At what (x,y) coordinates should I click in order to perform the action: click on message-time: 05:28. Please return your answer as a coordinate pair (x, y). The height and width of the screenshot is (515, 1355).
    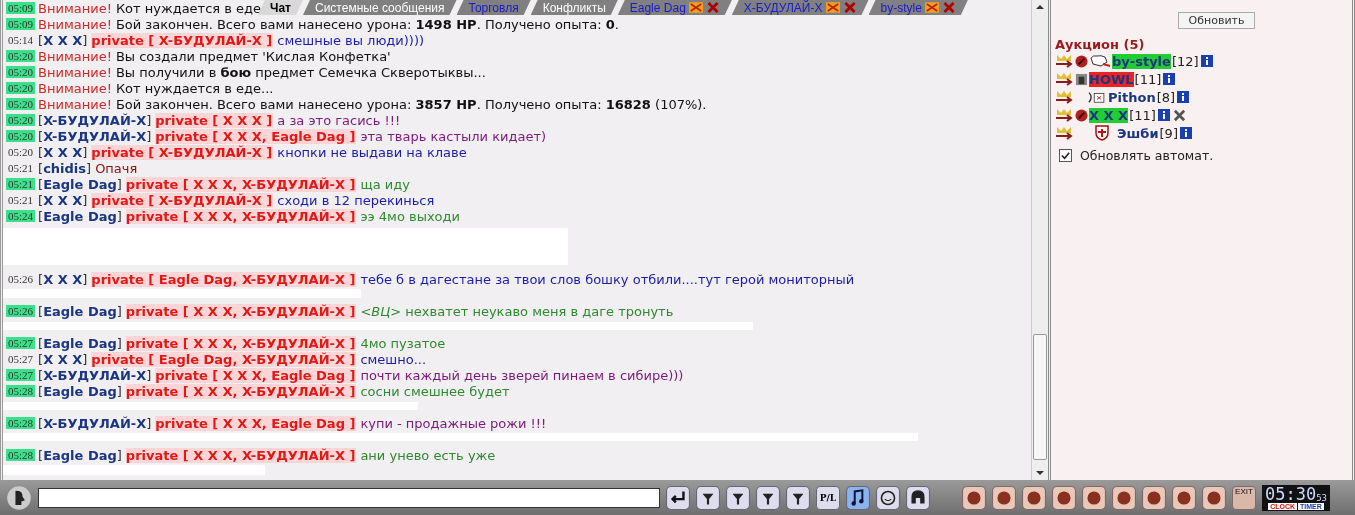
    Looking at the image, I should click on (21, 455).